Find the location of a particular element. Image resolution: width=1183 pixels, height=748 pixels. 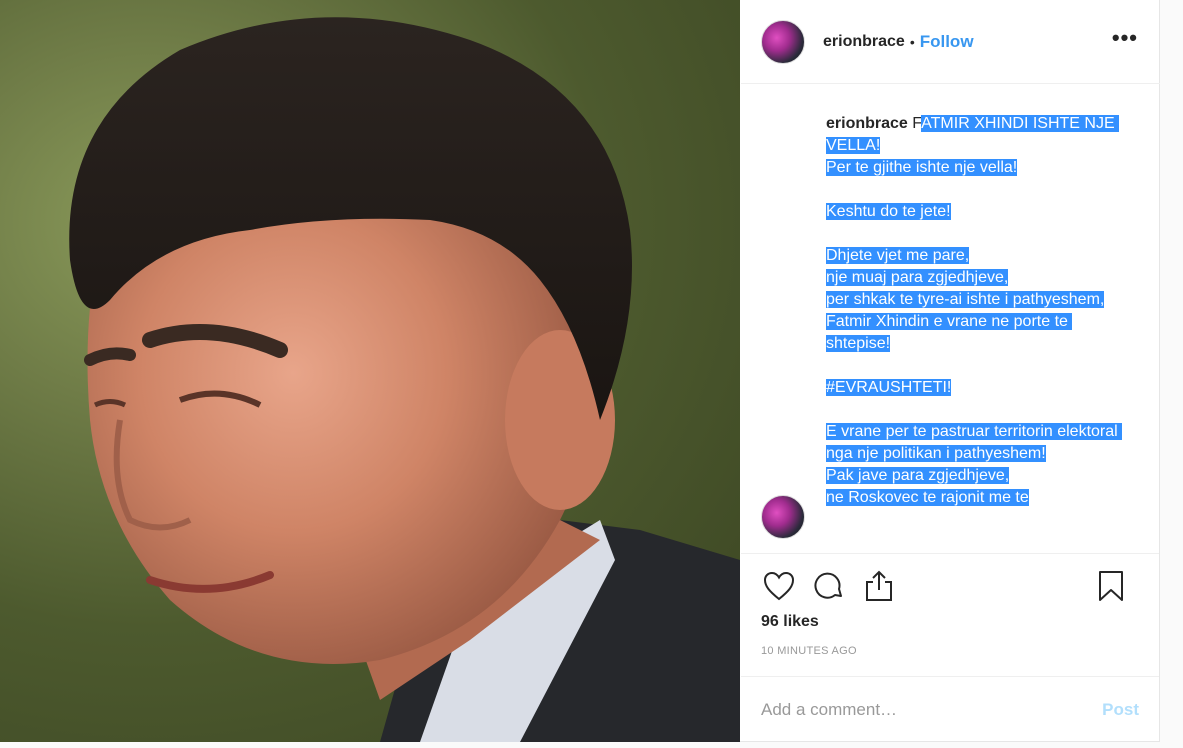

post-timestamp: 10 MINUTES AGO is located at coordinates (809, 651).